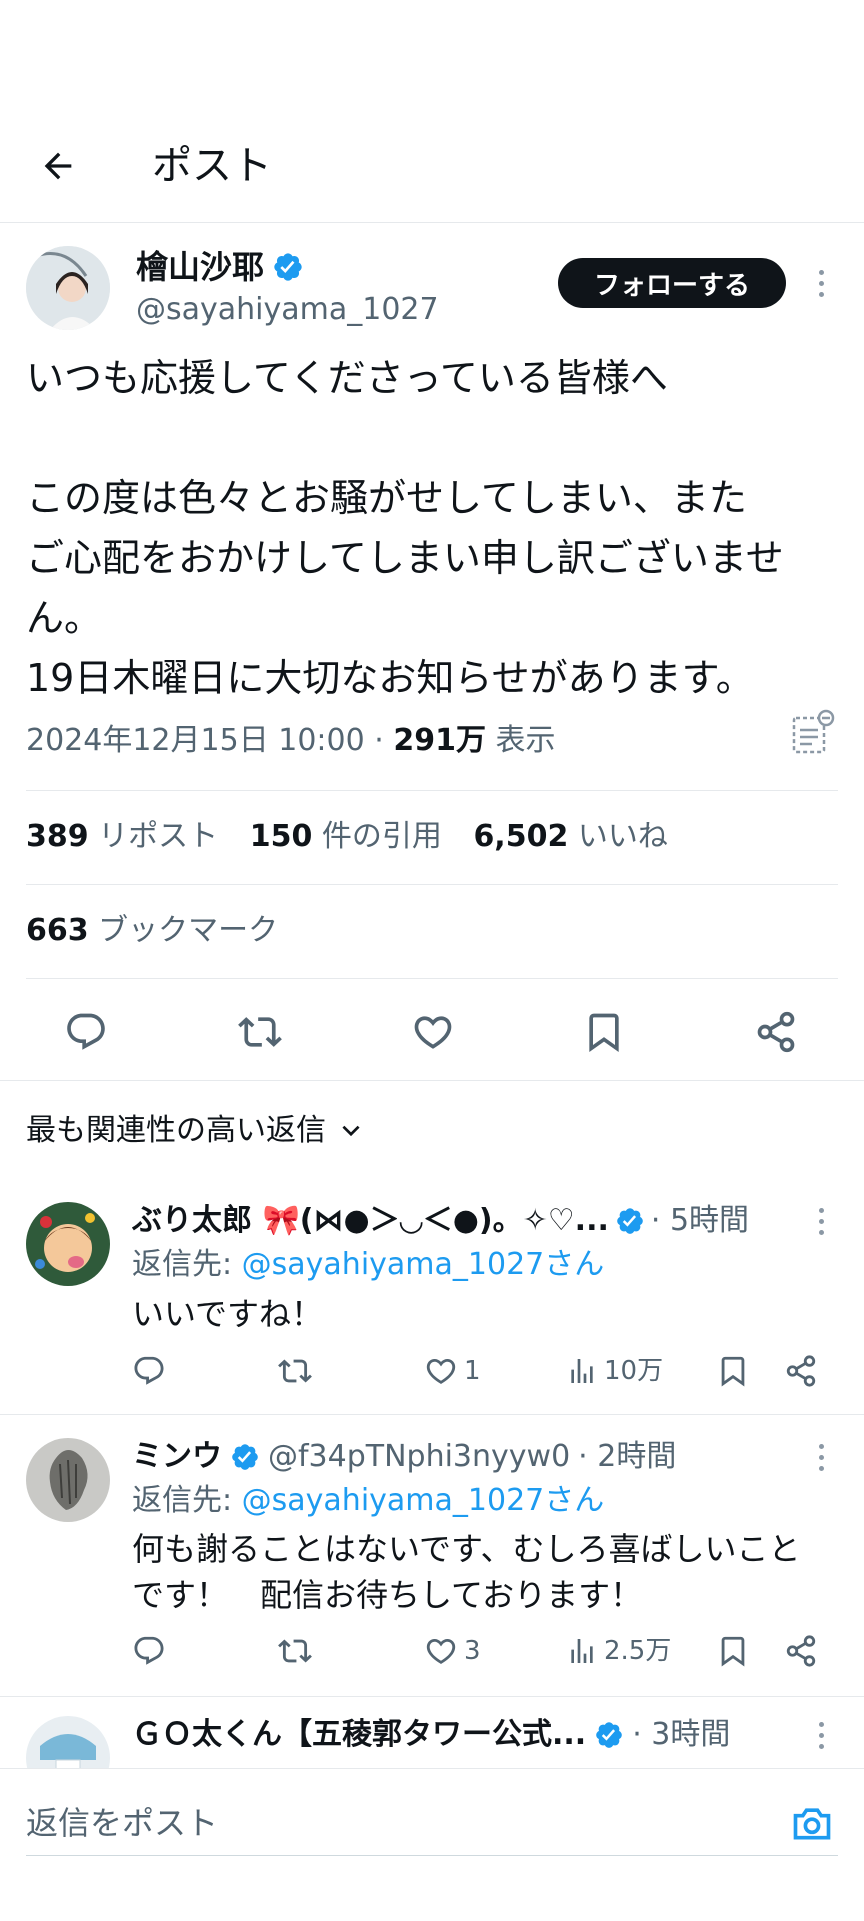  What do you see at coordinates (614, 1371) in the screenshot?
I see `reply-views-button: 10万` at bounding box center [614, 1371].